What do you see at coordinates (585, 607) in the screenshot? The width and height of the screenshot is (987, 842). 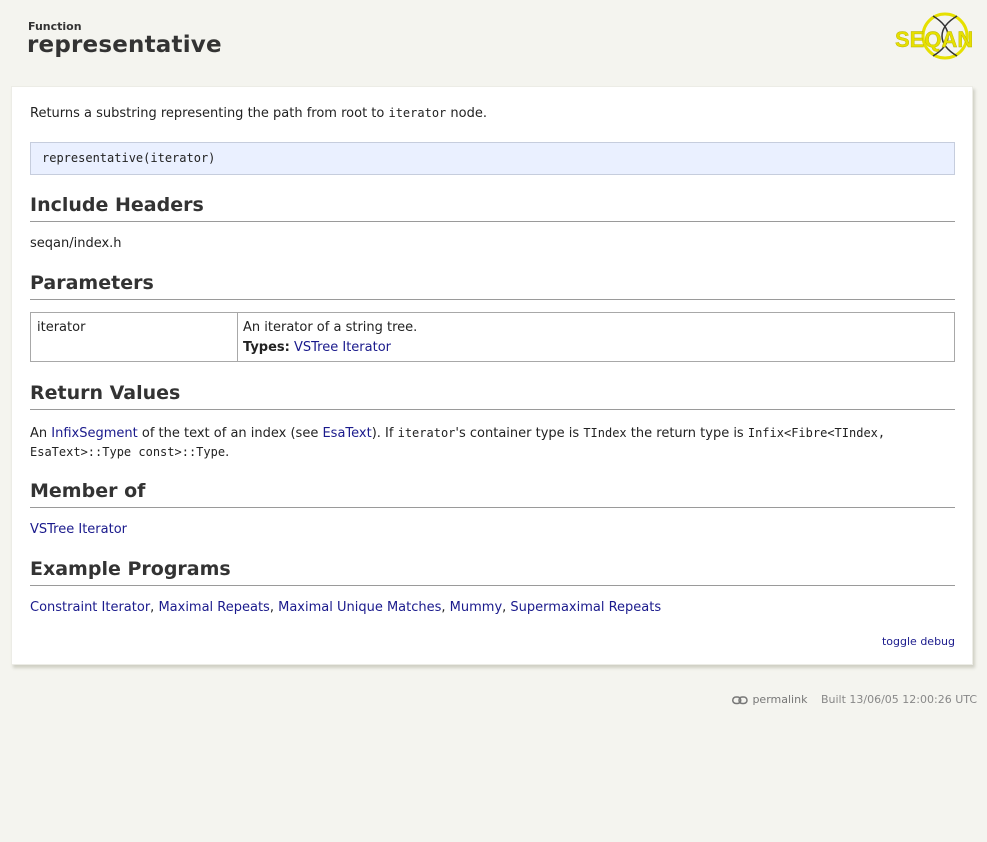 I see `example-link: Supermaximal Repeats` at bounding box center [585, 607].